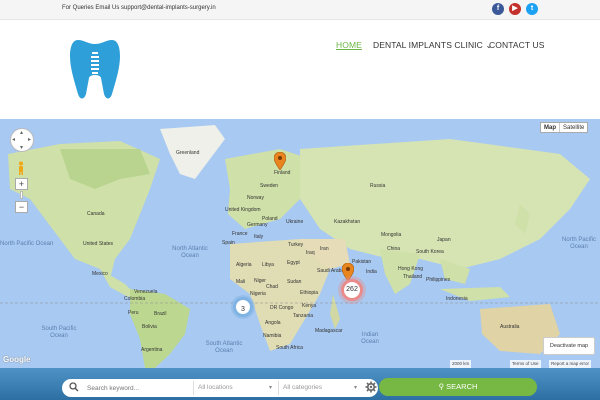 This screenshot has width=600, height=400. I want to click on nav-clinic-label: DENTAL IMPLANTS CLINIC, so click(428, 45).